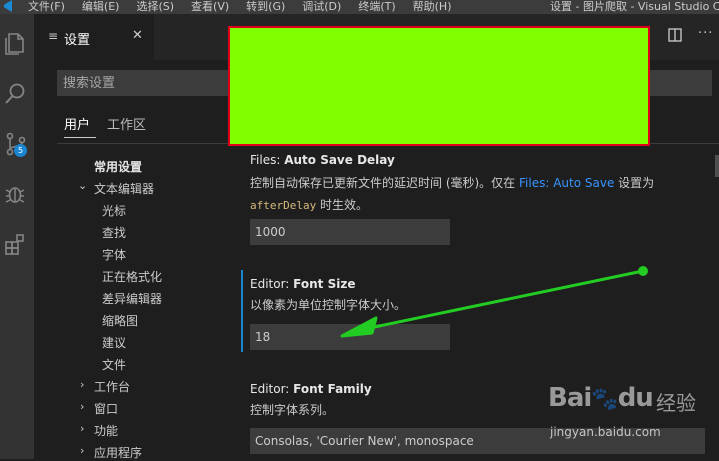 The image size is (719, 461). What do you see at coordinates (605, 432) in the screenshot?
I see `watermark-url: jingyan.baidu.com` at bounding box center [605, 432].